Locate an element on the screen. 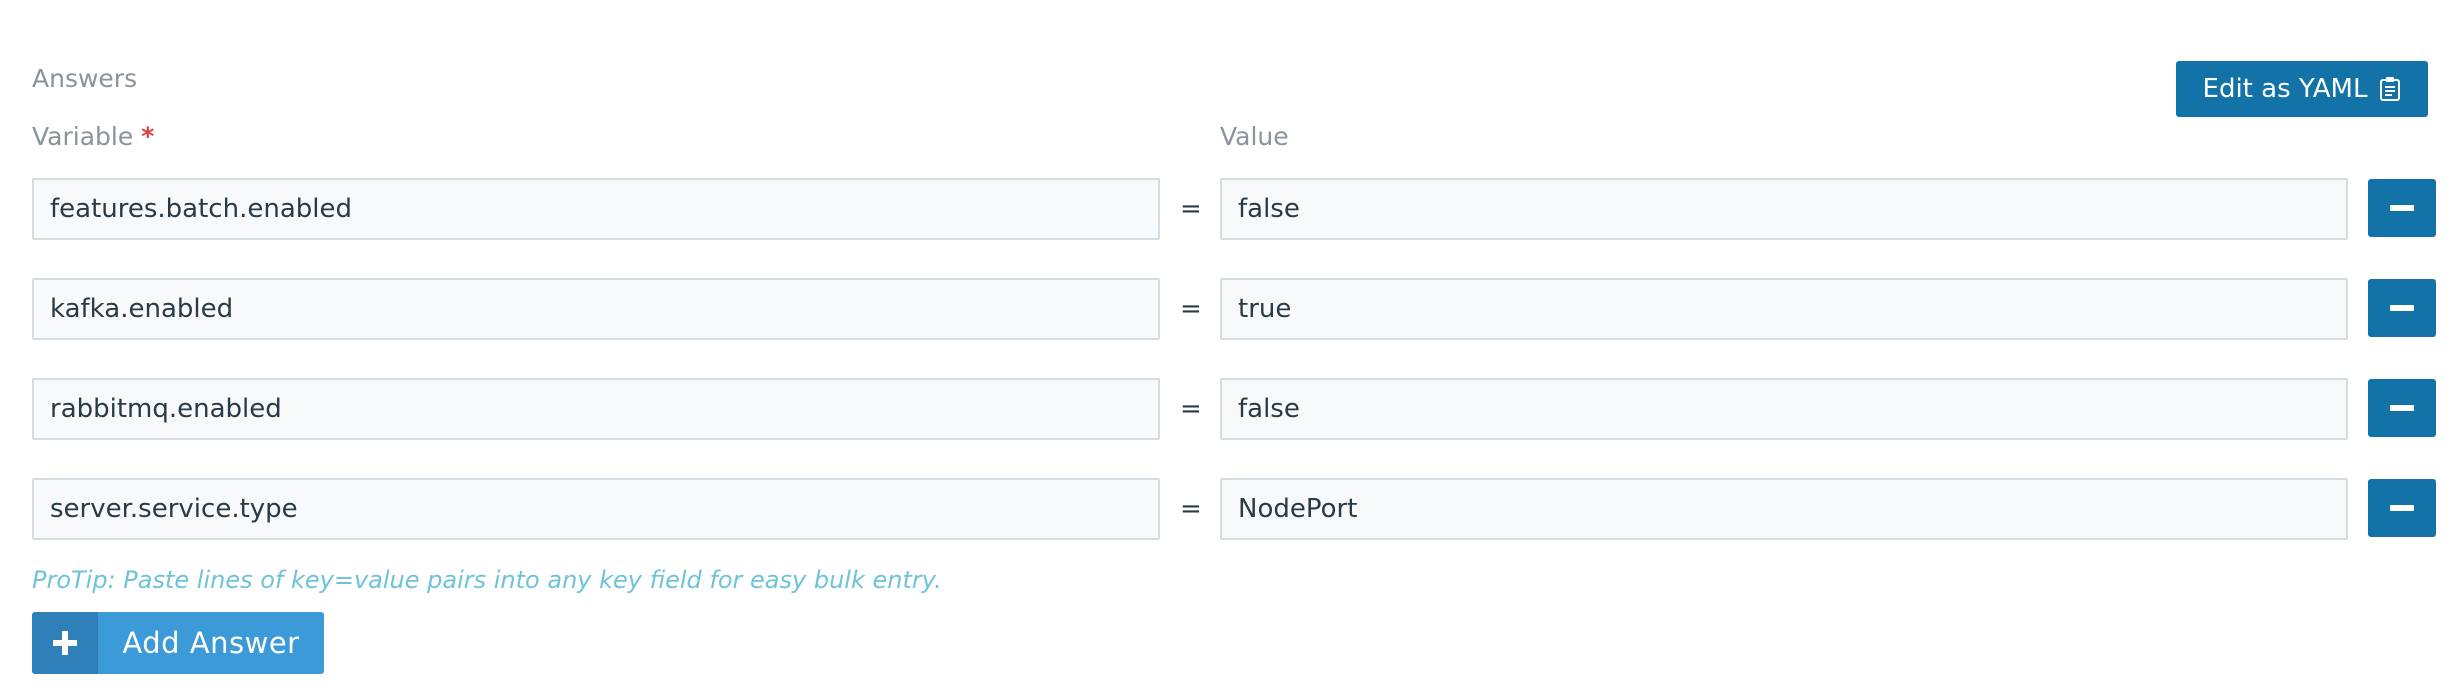  required-marker: * is located at coordinates (148, 136).